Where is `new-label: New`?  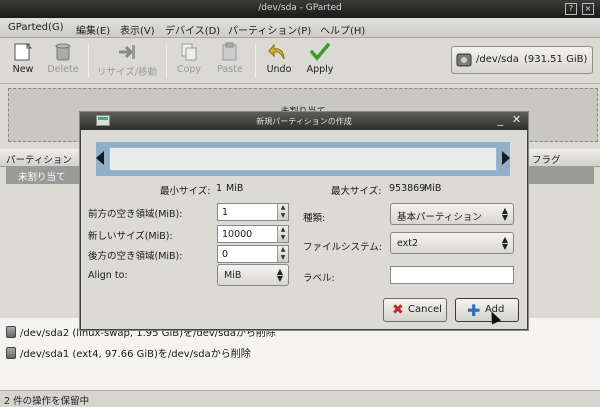 new-label: New is located at coordinates (23, 69).